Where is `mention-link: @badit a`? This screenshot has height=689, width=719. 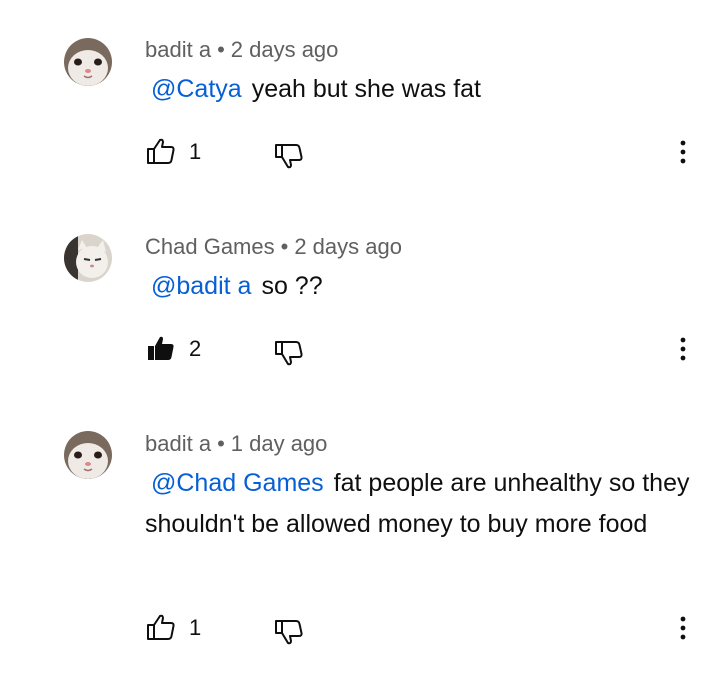 mention-link: @badit a is located at coordinates (201, 286).